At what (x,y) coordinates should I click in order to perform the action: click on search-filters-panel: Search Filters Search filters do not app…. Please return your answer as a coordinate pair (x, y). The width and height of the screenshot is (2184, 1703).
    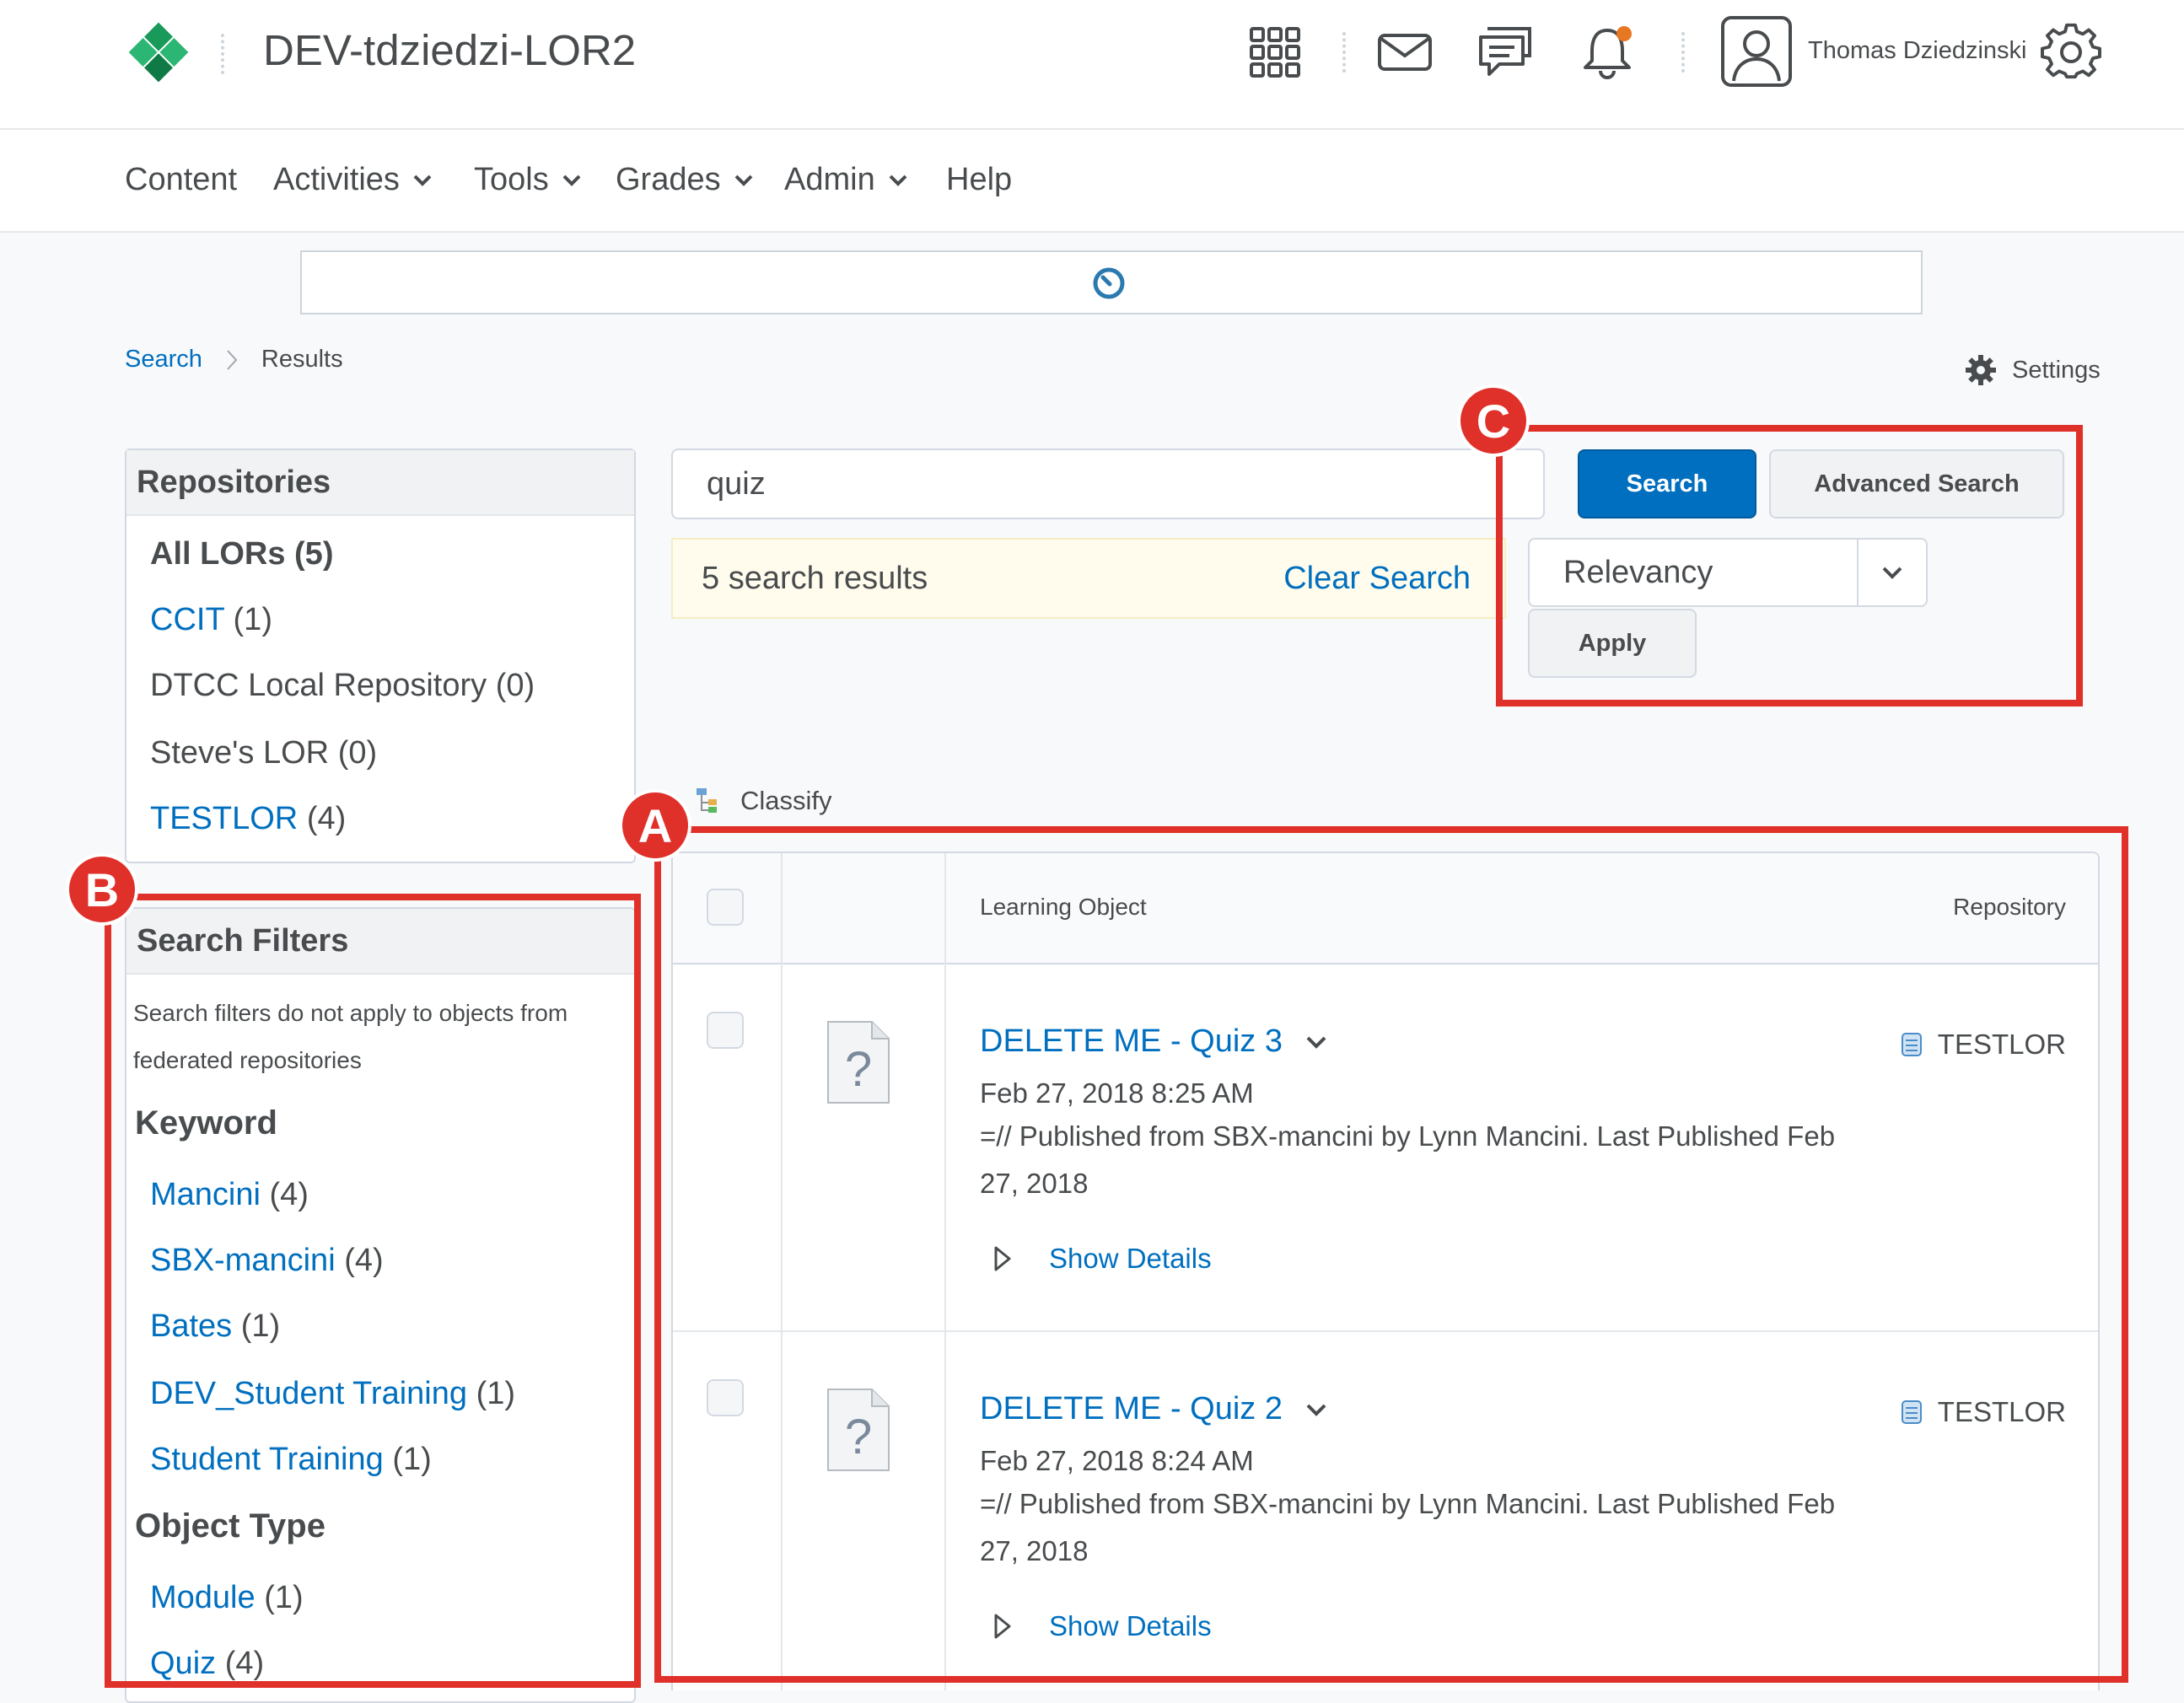
    Looking at the image, I should click on (380, 1305).